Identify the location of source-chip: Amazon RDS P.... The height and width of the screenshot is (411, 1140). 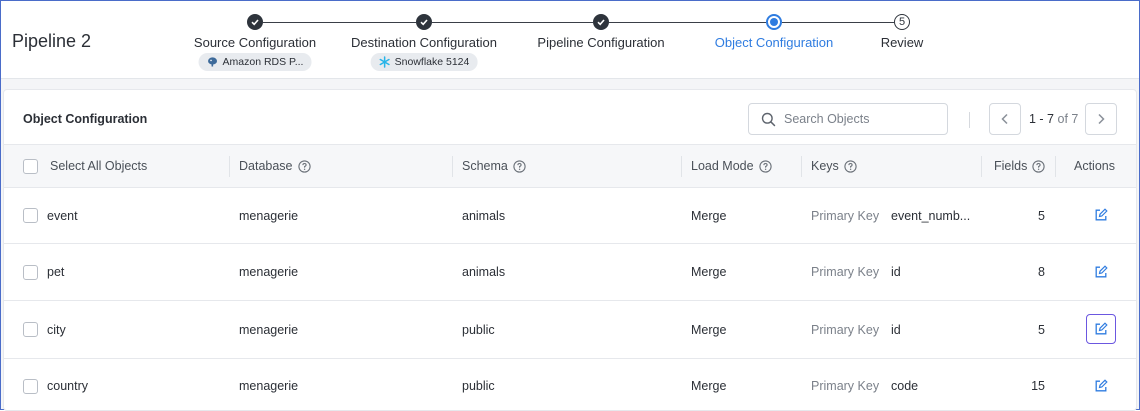
(255, 62).